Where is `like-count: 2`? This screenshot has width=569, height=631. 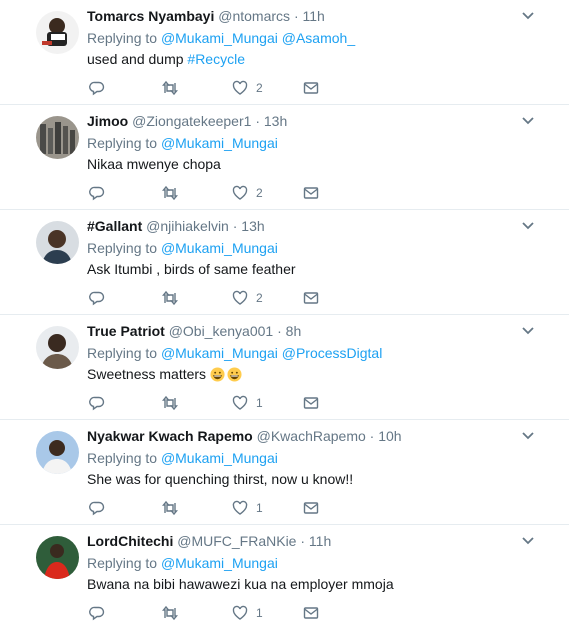
like-count: 2 is located at coordinates (259, 88).